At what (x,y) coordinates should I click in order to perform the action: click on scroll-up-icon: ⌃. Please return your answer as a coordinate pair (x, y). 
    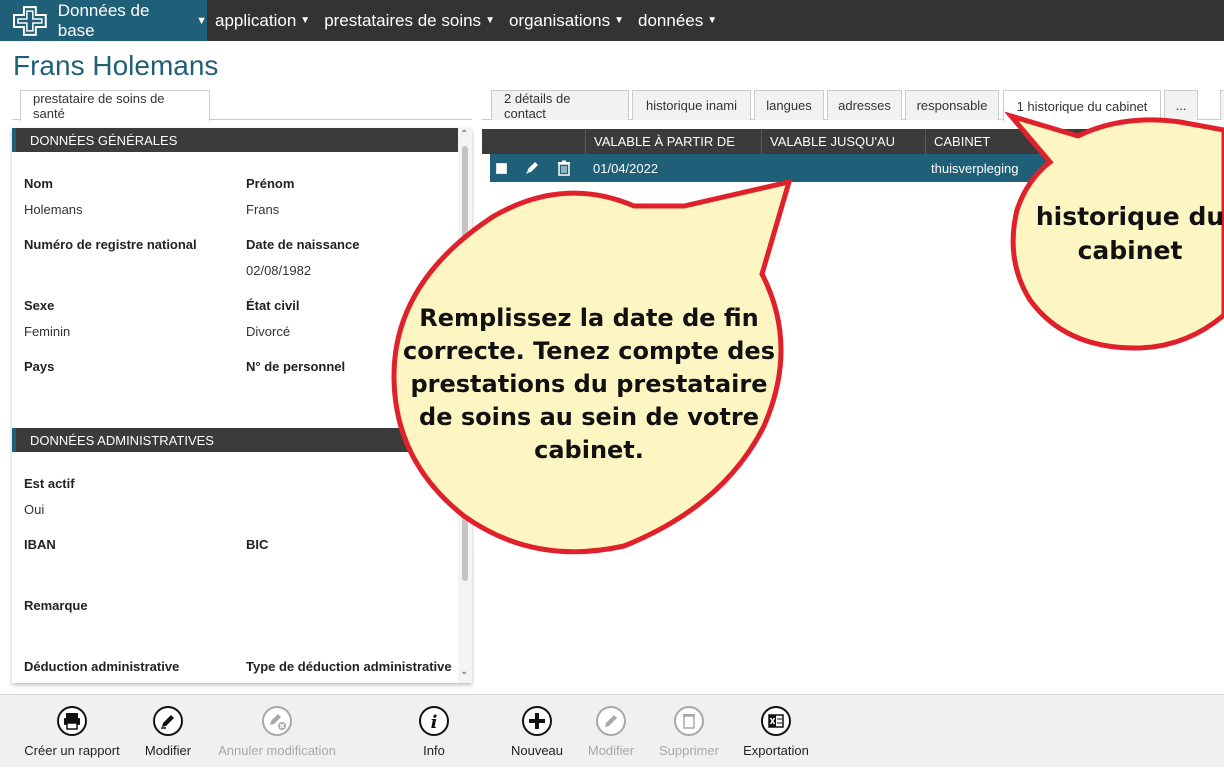
    Looking at the image, I should click on (464, 134).